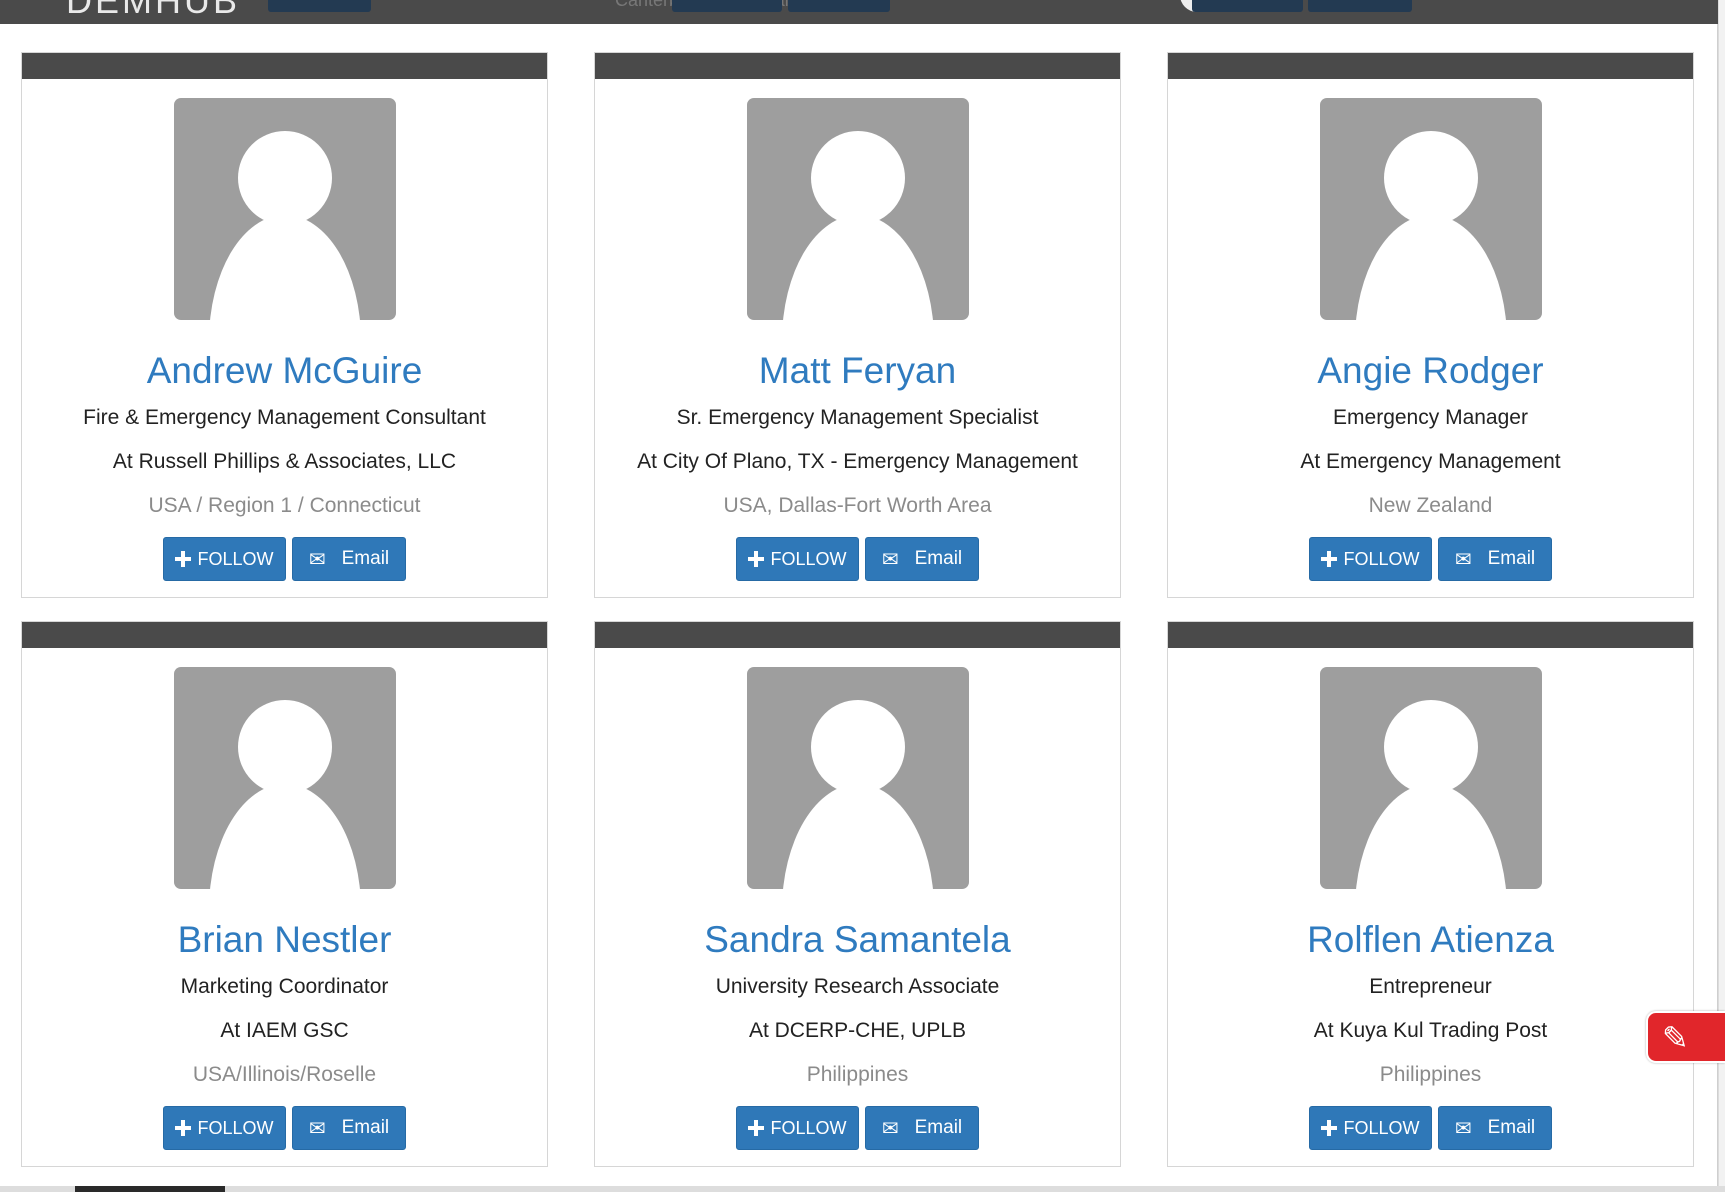  Describe the element at coordinates (284, 1074) in the screenshot. I see `member-location: USA/Illinois/Roselle` at that location.